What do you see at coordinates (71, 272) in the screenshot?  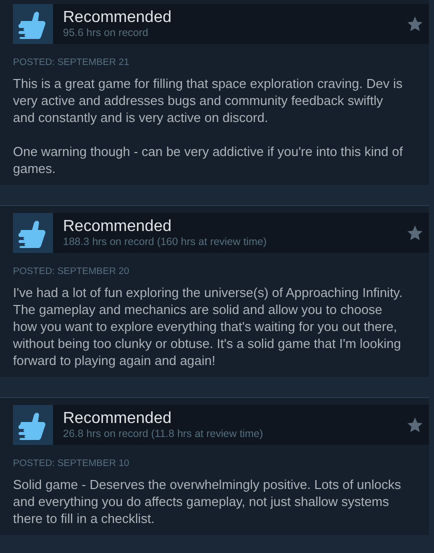 I see `posted-date: POSTED: SEPTEMBER 20` at bounding box center [71, 272].